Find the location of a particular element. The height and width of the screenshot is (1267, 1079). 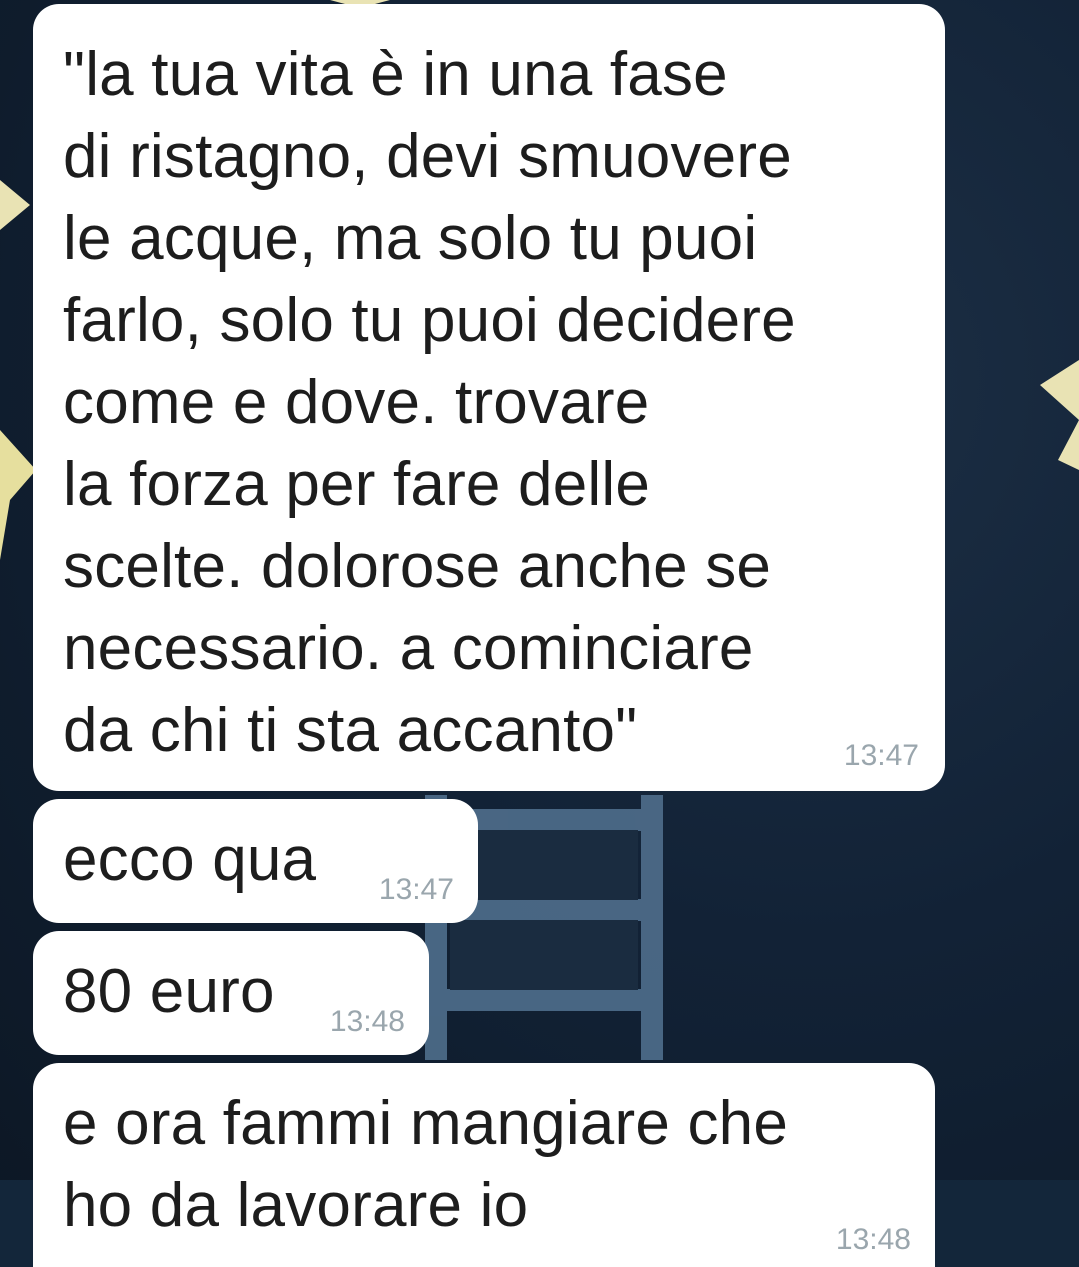

star-decoration-left-top is located at coordinates (15, 205).